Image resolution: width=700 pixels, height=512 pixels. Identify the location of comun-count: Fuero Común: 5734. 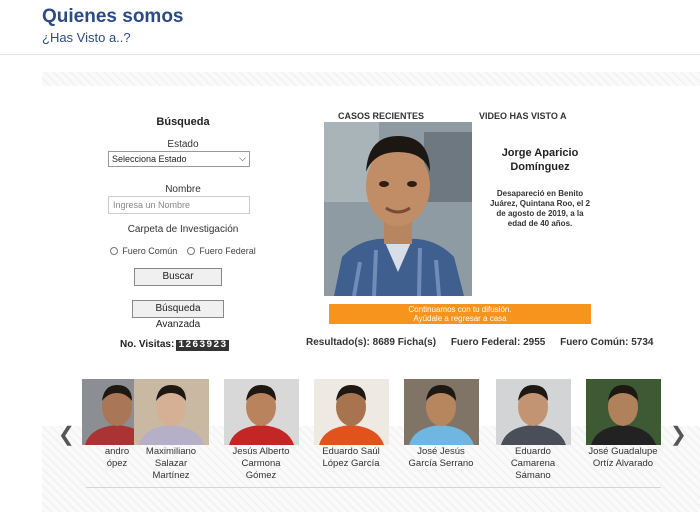
(607, 342).